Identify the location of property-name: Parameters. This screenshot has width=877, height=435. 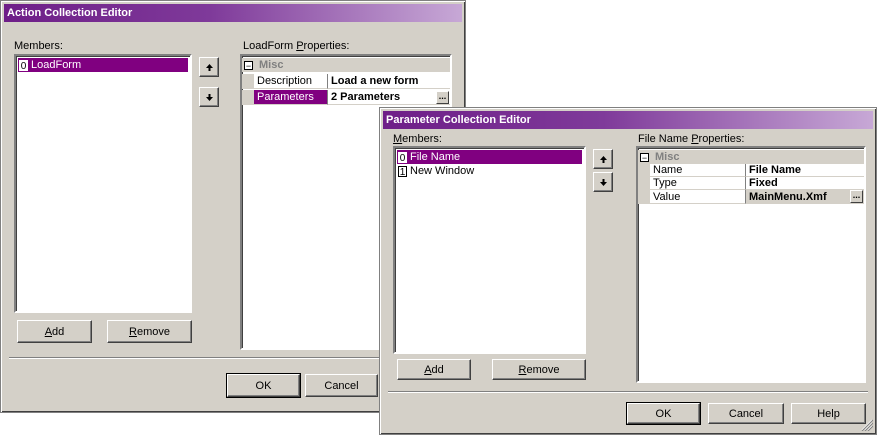
(291, 97).